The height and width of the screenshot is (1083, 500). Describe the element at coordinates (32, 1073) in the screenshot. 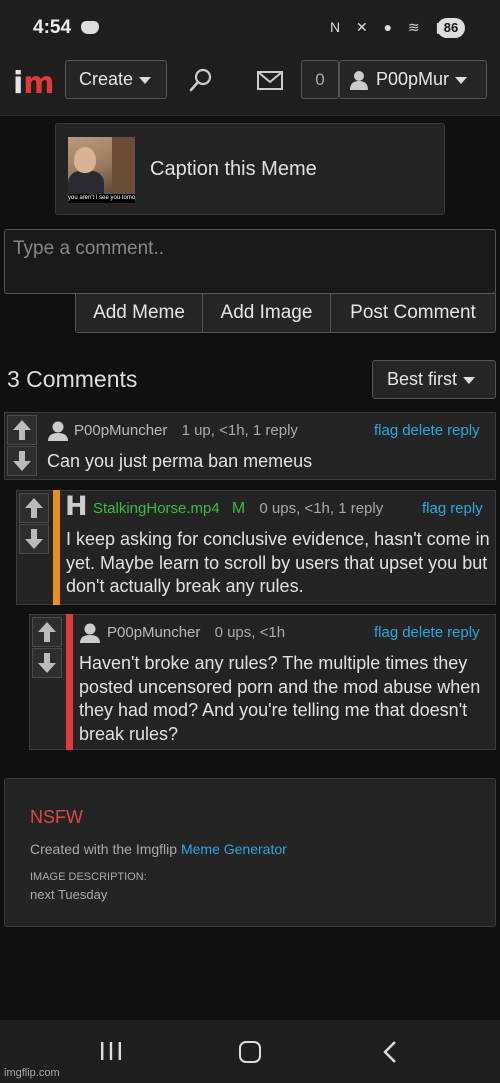

I see `imgflip-watermark: imgflip.com` at that location.